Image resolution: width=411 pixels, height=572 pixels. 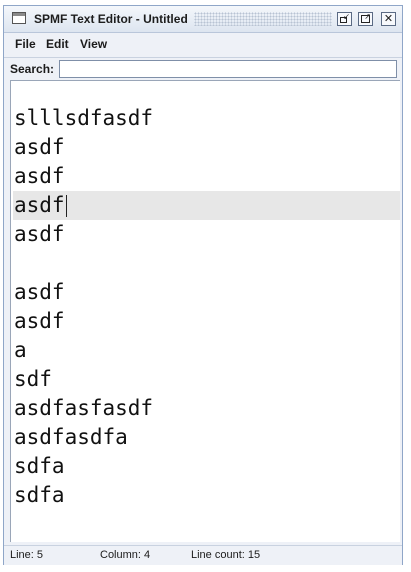 What do you see at coordinates (206, 205) in the screenshot?
I see `current-line: asdf` at bounding box center [206, 205].